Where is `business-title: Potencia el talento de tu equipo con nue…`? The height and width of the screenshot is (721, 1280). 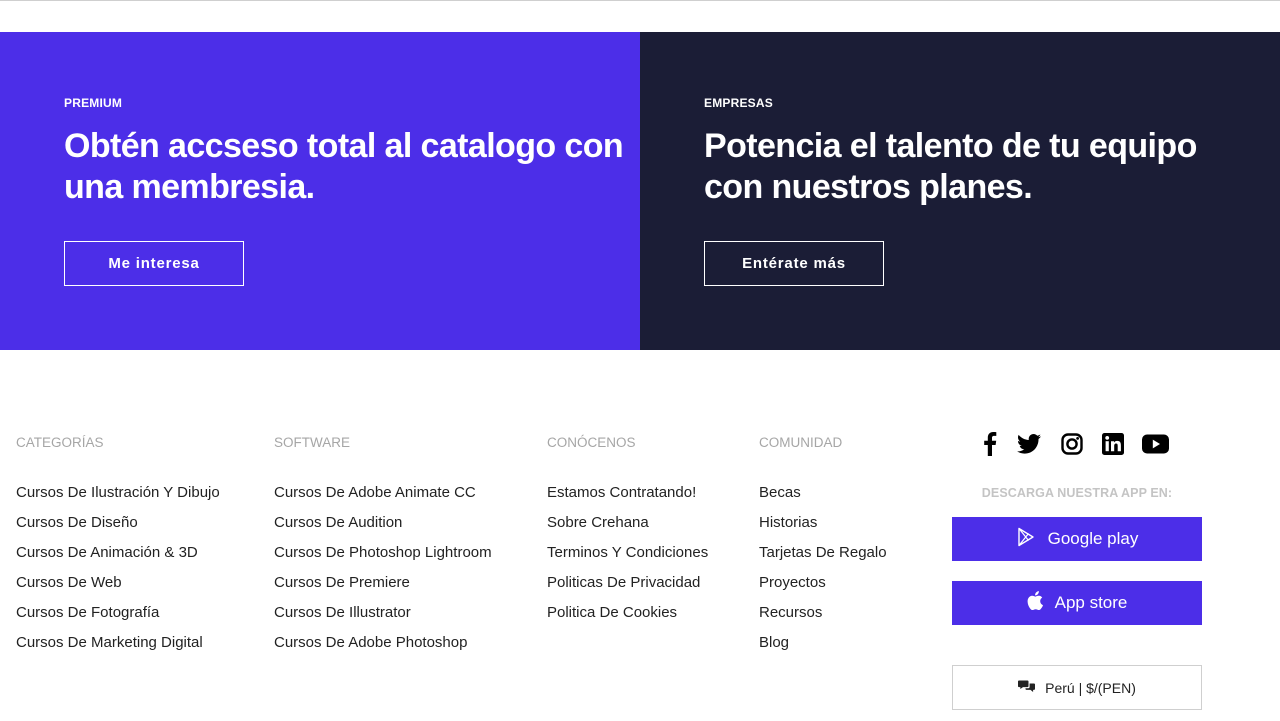
business-title: Potencia el talento de tu equipo con nue… is located at coordinates (950, 166).